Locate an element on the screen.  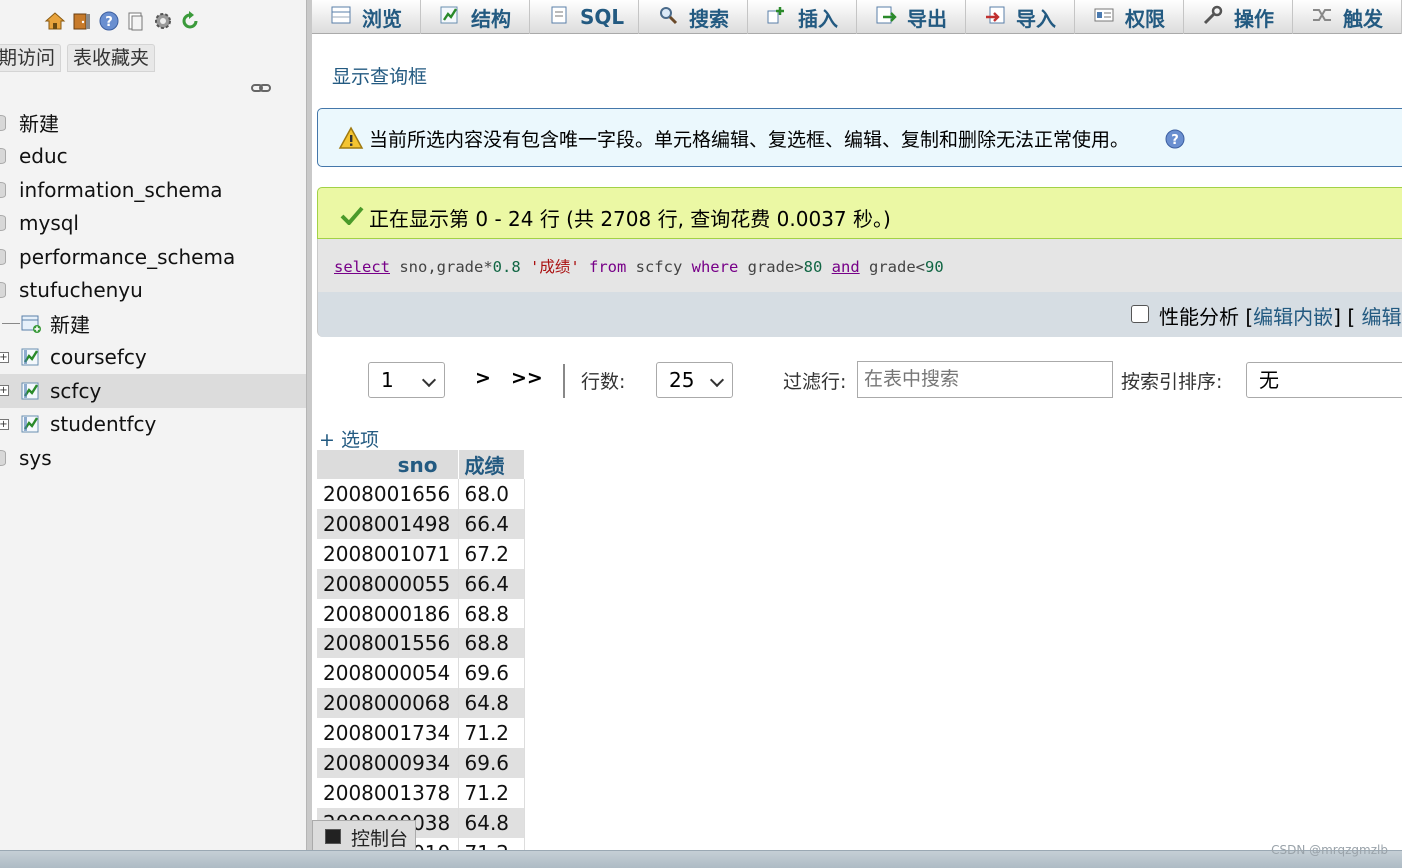
profiling-checkbox is located at coordinates (1140, 314).